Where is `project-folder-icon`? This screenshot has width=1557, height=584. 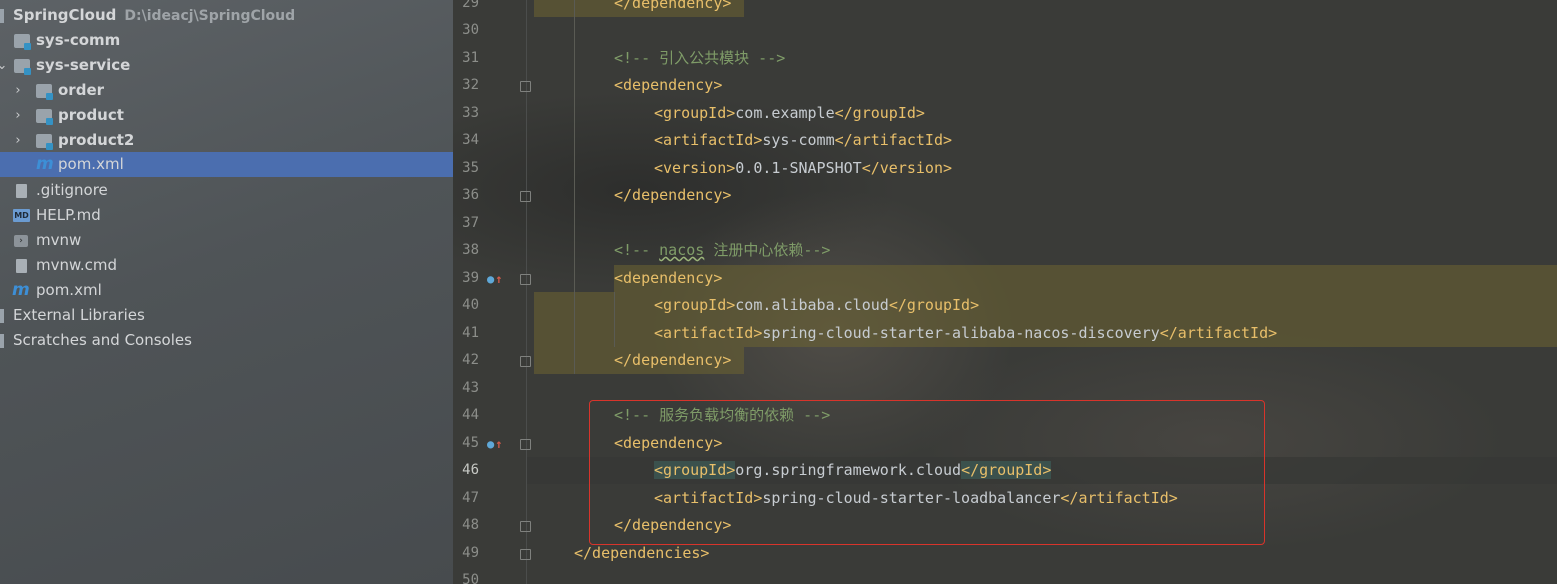
project-folder-icon is located at coordinates (2, 16).